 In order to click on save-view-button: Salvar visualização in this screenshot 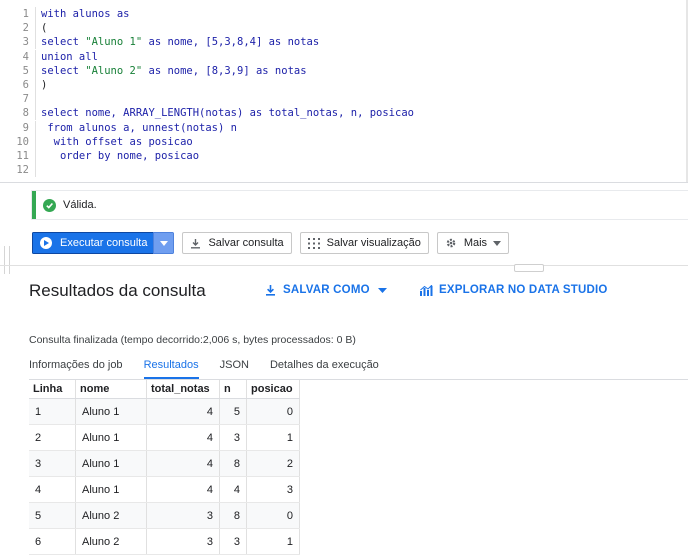, I will do `click(364, 243)`.